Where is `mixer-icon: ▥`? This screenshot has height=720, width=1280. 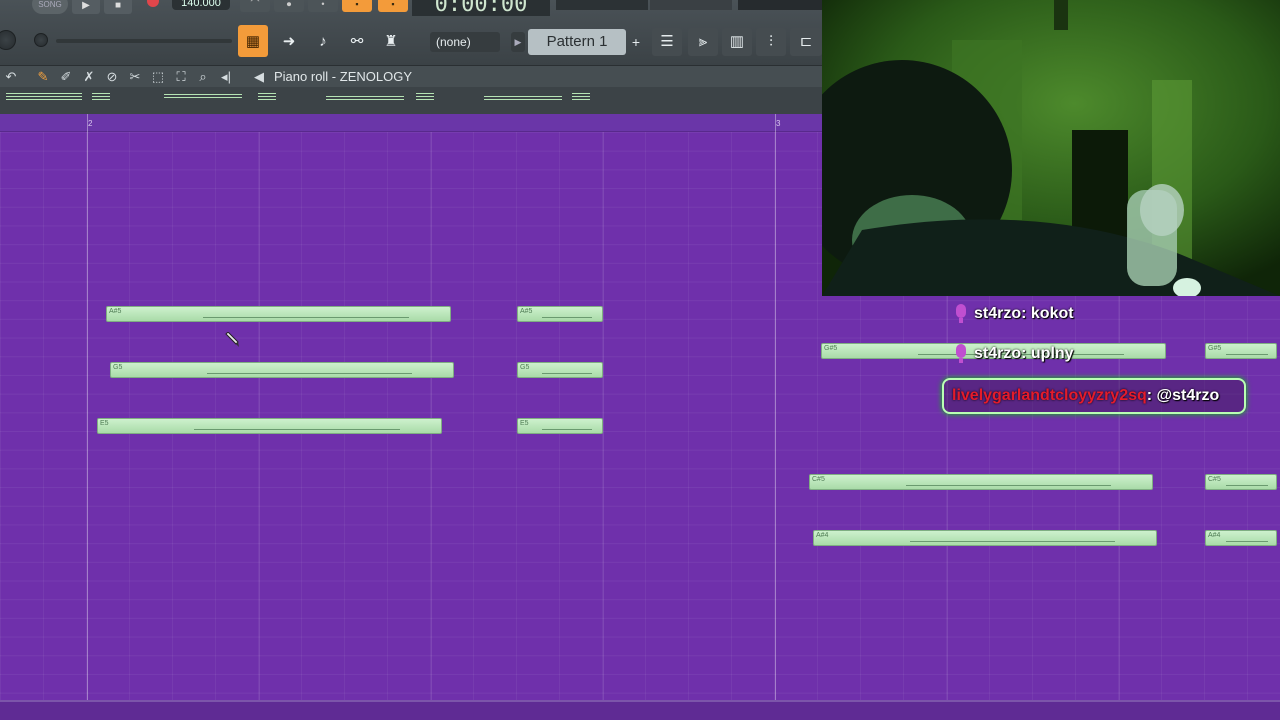
mixer-icon: ▥ is located at coordinates (737, 41).